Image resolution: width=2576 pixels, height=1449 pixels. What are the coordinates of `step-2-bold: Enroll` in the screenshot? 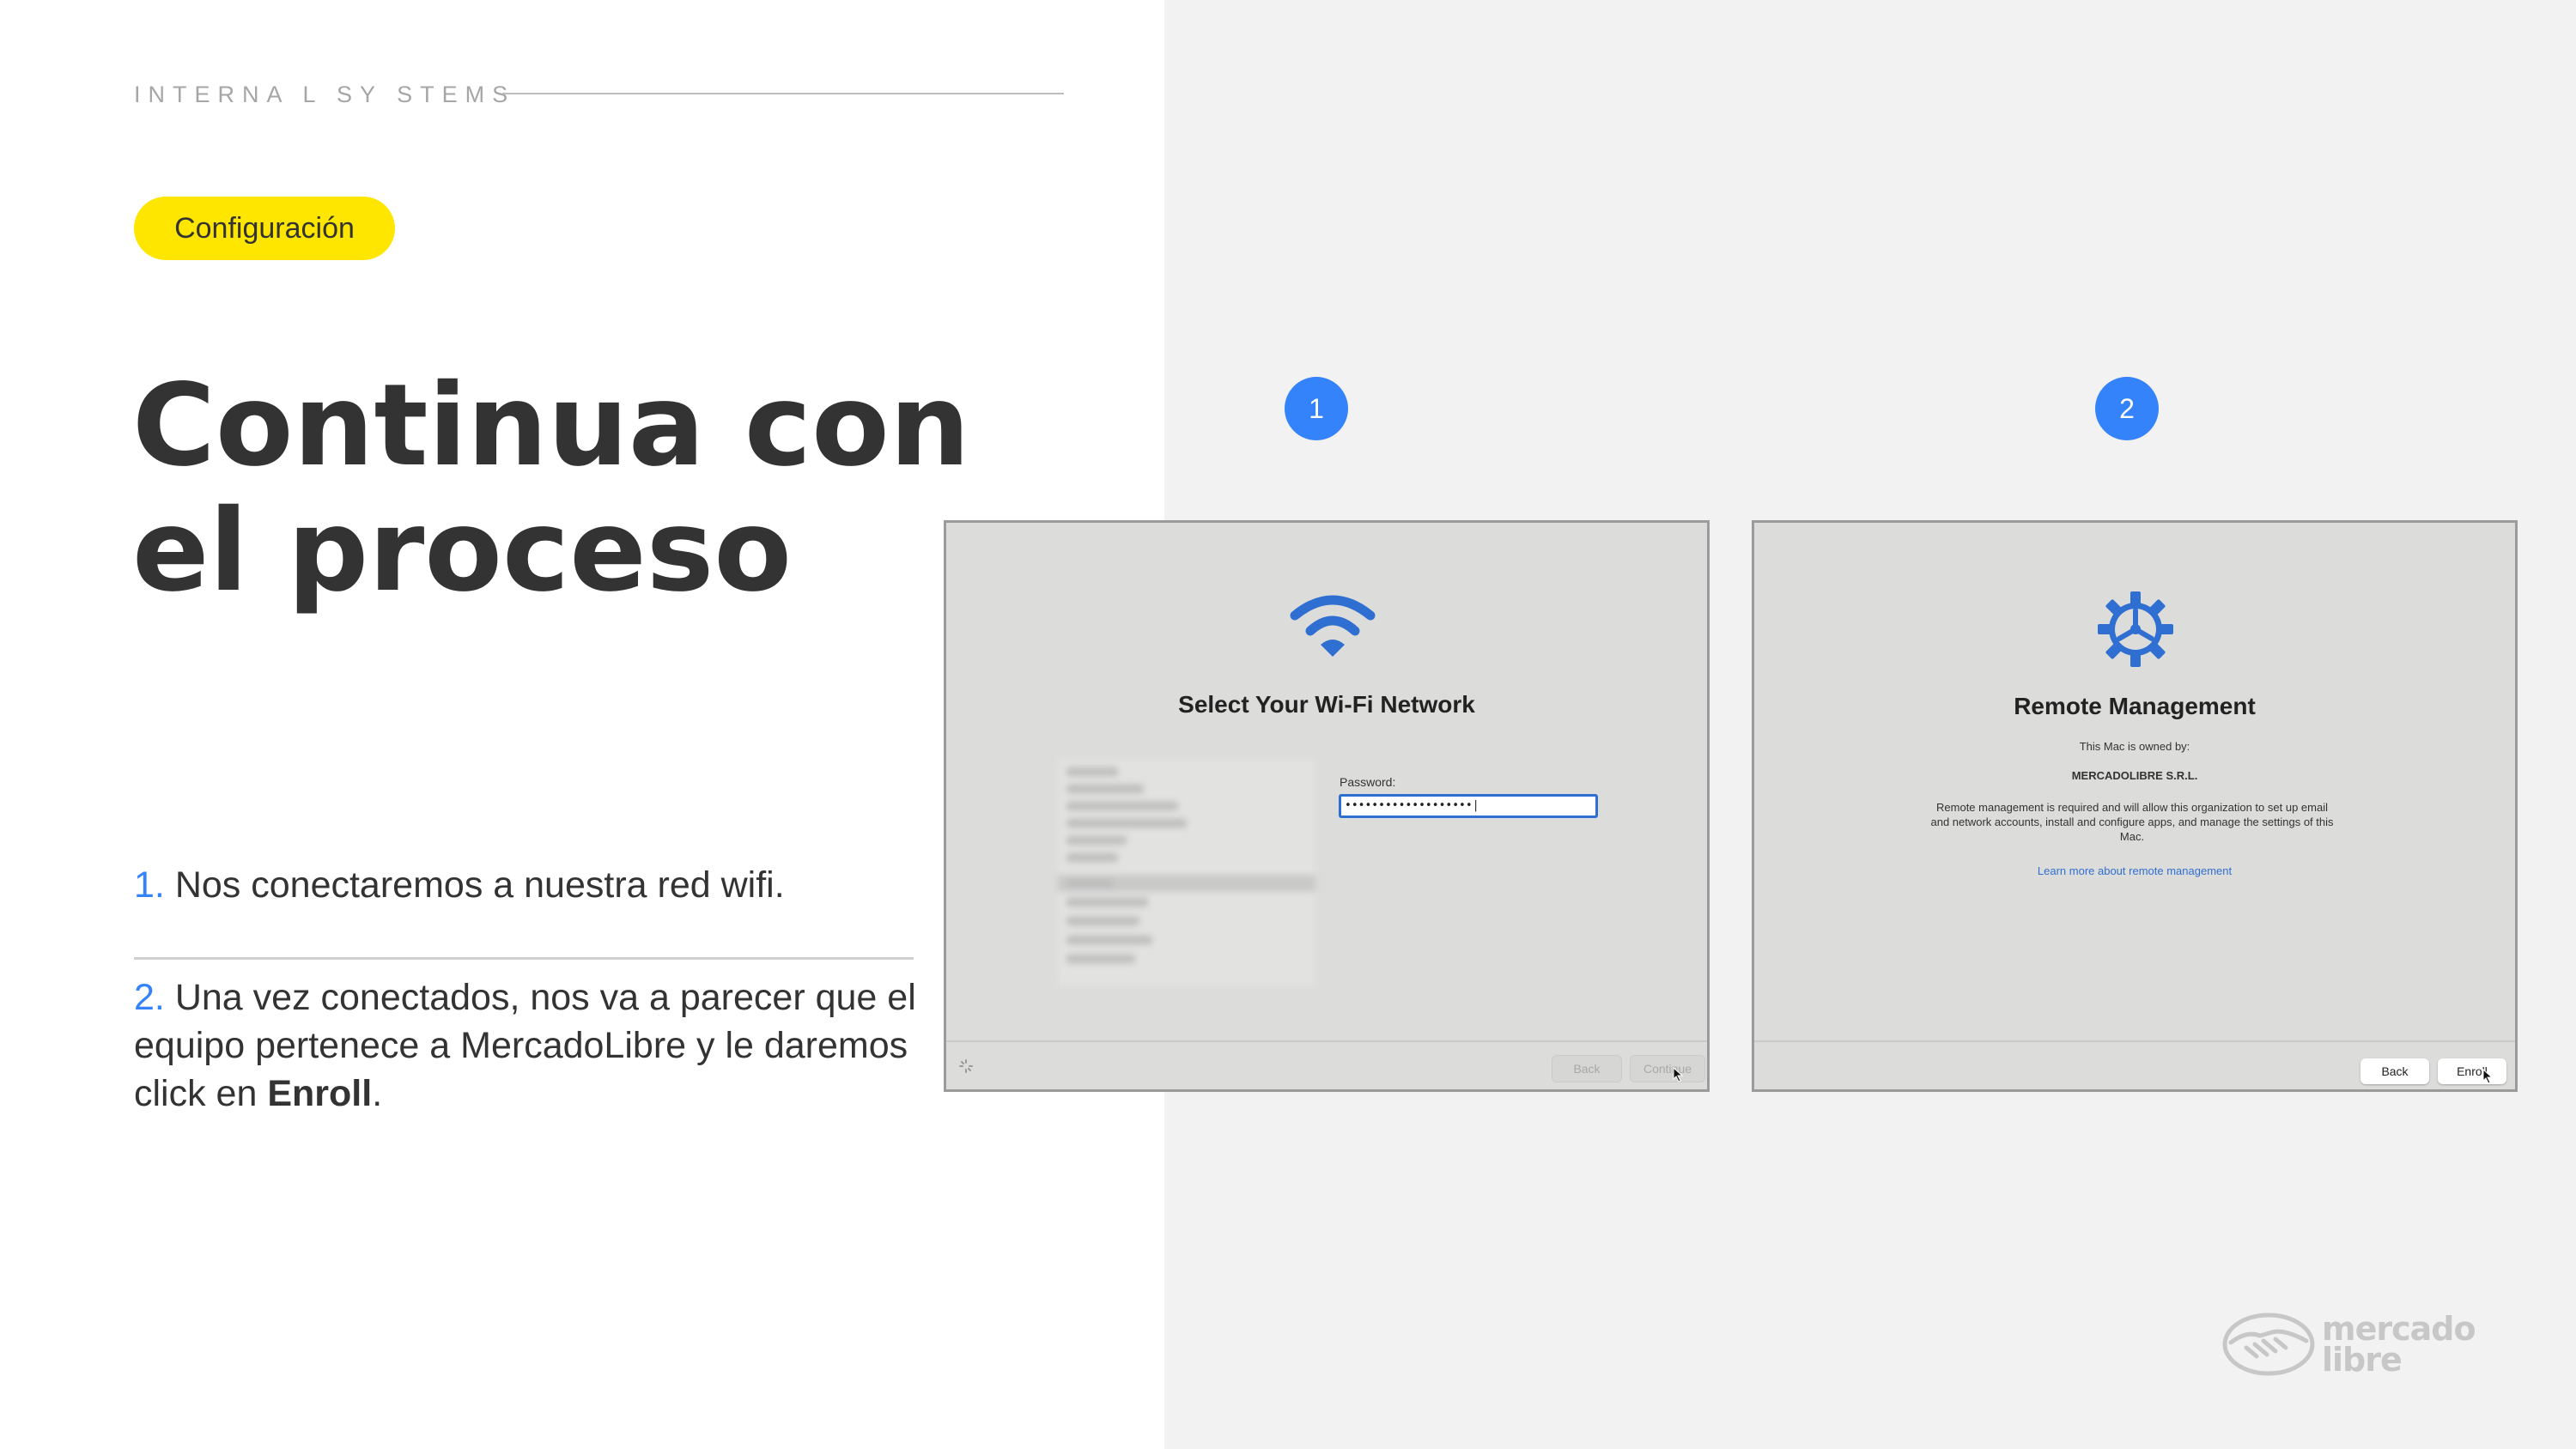 It's located at (320, 1093).